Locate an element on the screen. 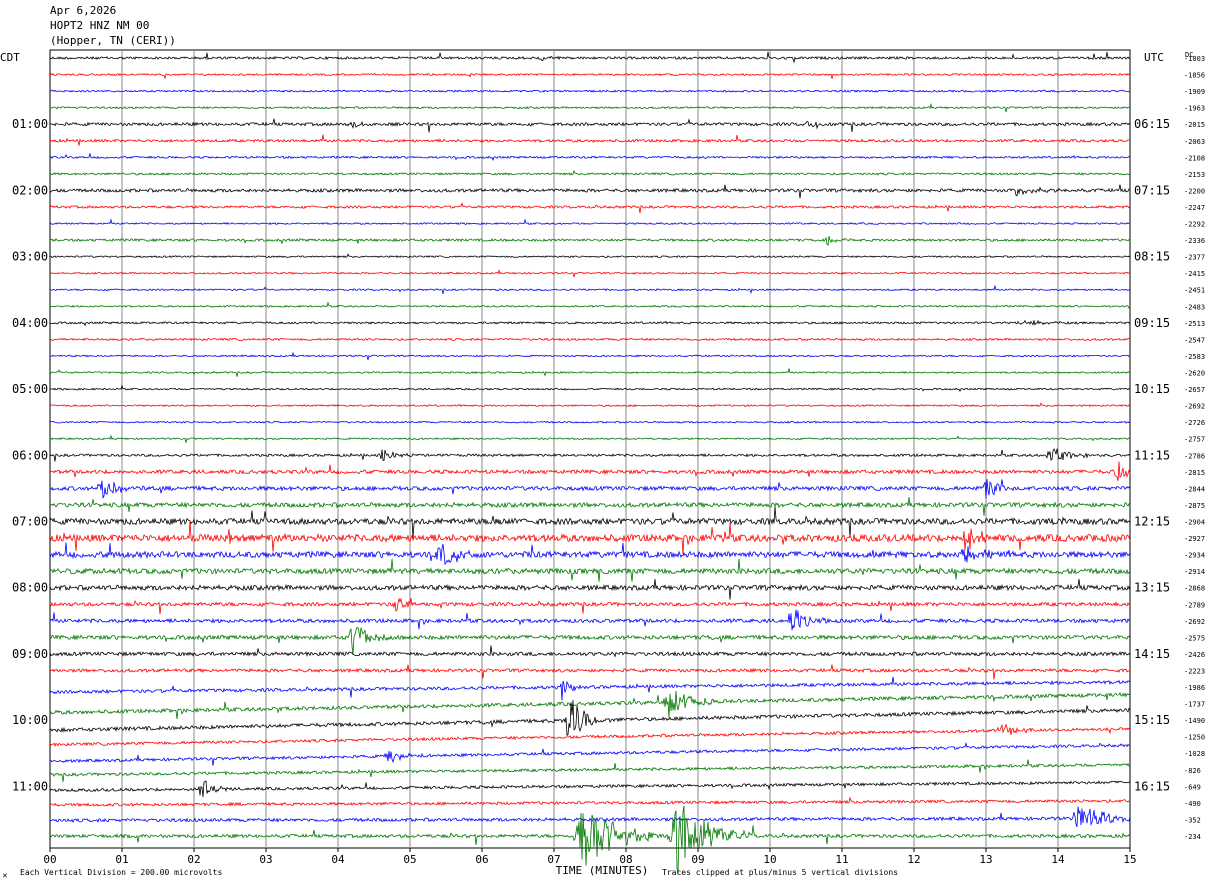 This screenshot has height=886, width=1210. dc-value: -2583 is located at coordinates (1194, 357).